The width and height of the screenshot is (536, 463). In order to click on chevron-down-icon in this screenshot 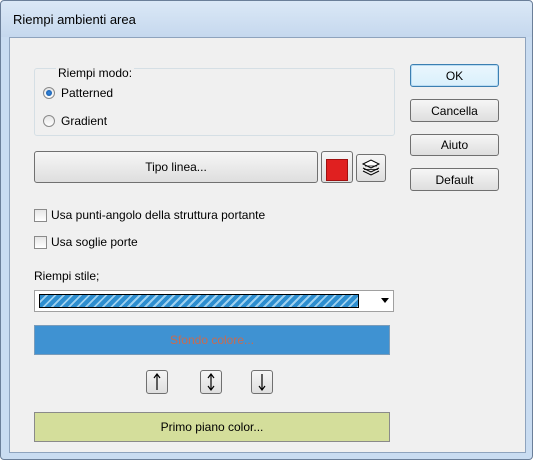, I will do `click(385, 300)`.